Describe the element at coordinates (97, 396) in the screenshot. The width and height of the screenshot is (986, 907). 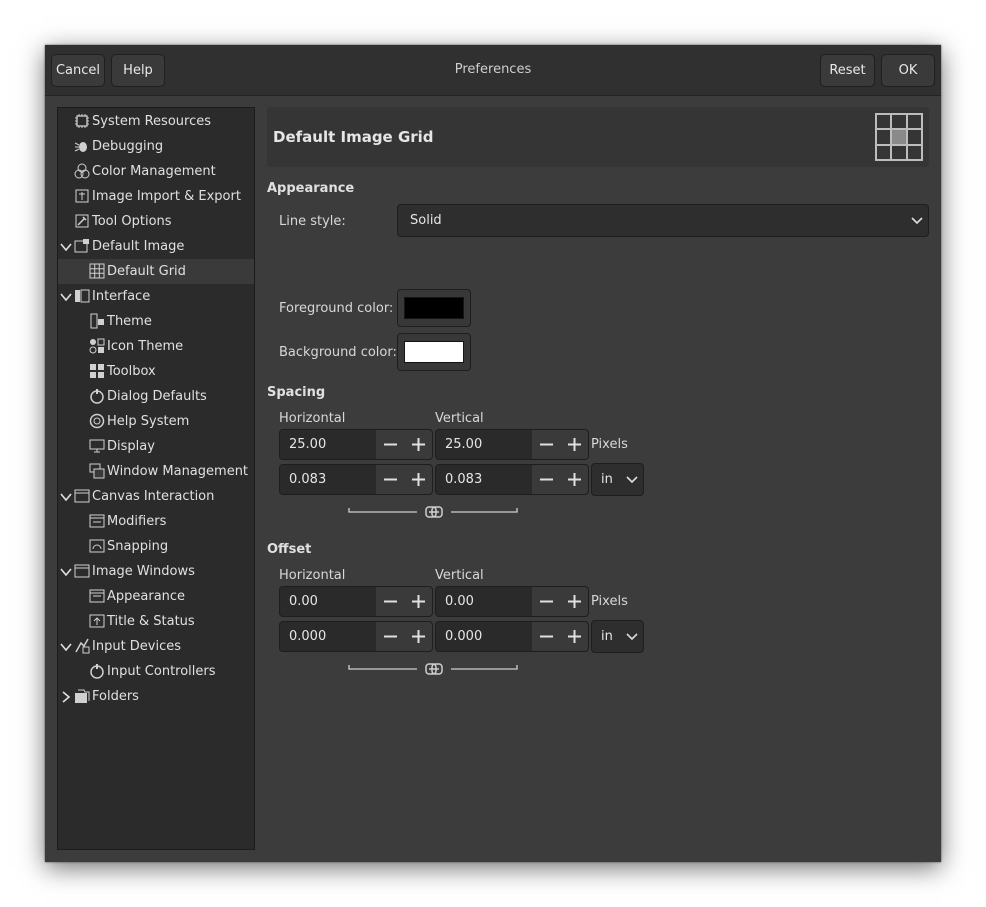
I see `dialog-defaults-icon` at that location.